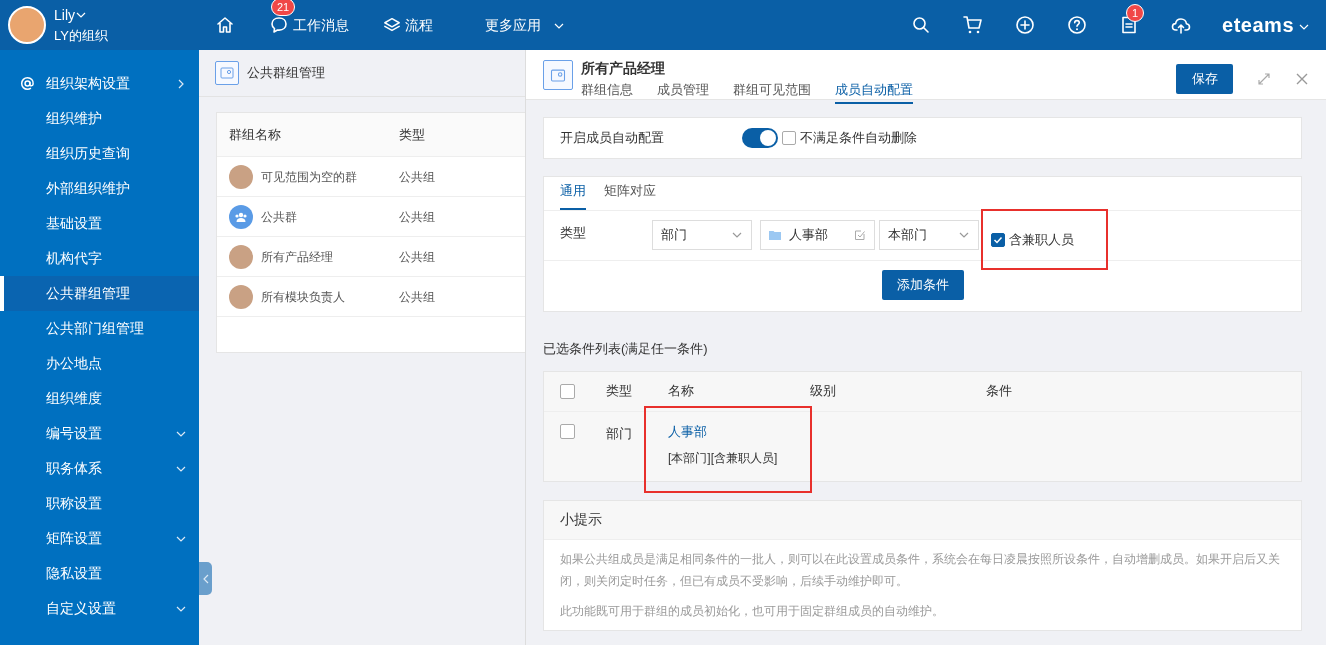  Describe the element at coordinates (279, 216) in the screenshot. I see `group-name: 公共群` at that location.